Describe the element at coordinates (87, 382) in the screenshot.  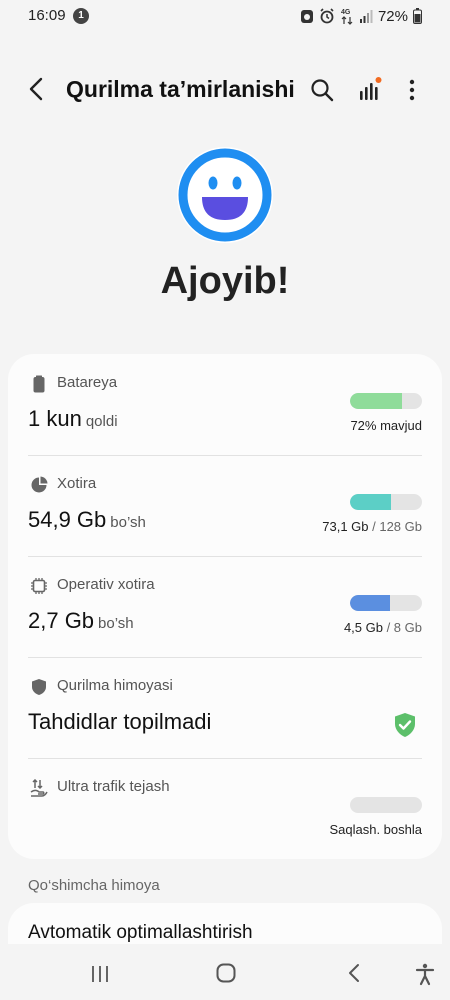
I see `battery-title: Batareya` at that location.